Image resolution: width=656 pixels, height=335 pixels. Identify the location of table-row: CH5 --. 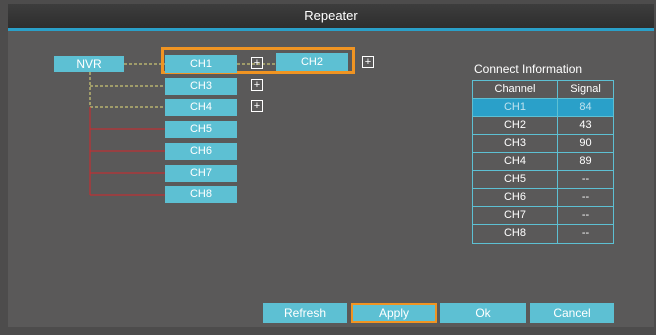
(543, 180).